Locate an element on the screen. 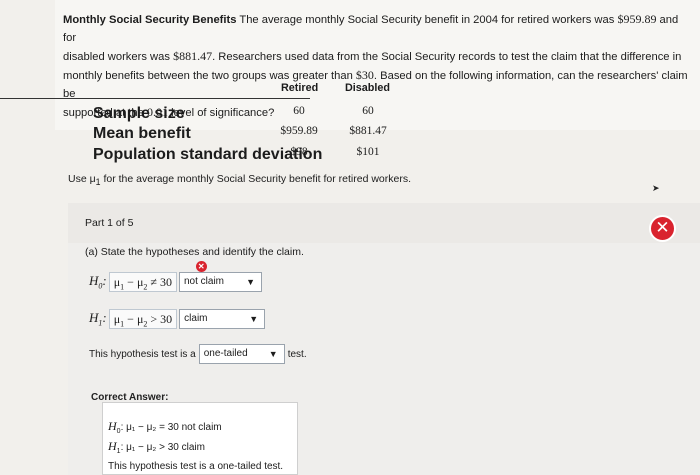 This screenshot has height=475, width=700. cell-disabled: 60 is located at coordinates (368, 111).